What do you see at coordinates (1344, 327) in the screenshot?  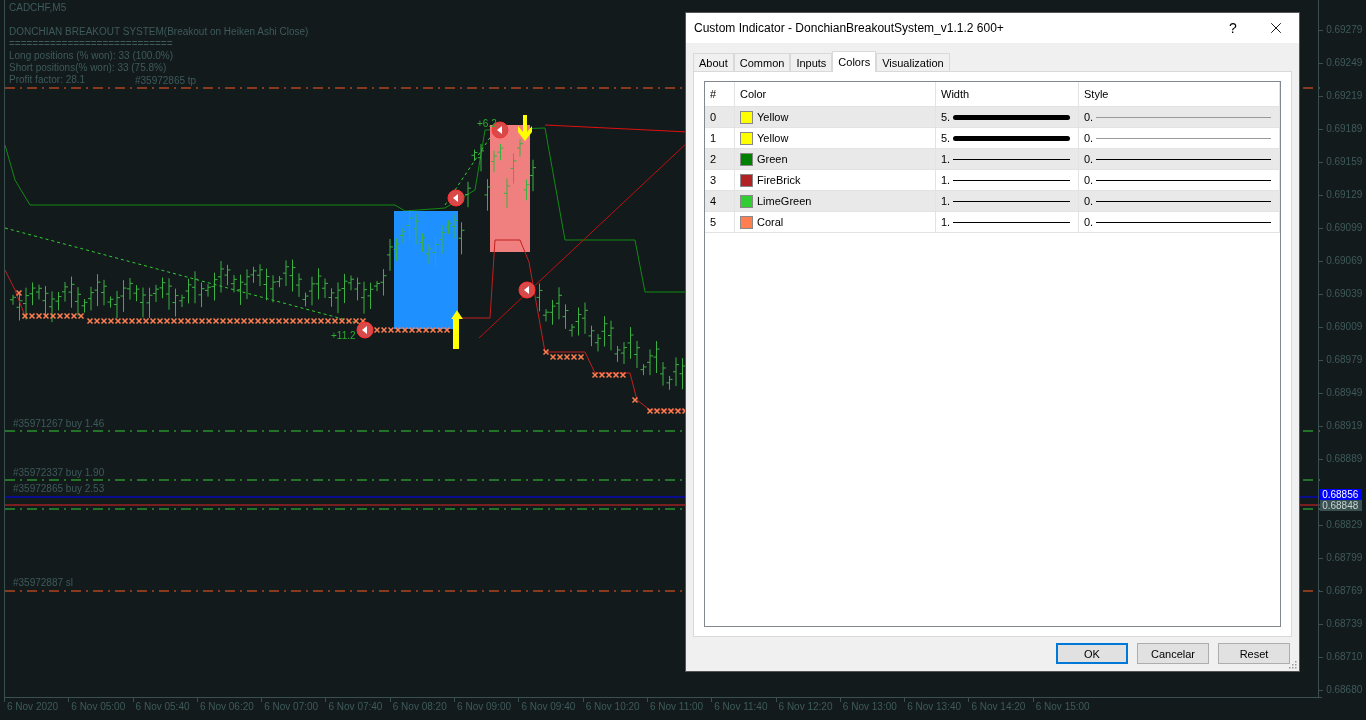 I see `price-tick: 0.69009` at bounding box center [1344, 327].